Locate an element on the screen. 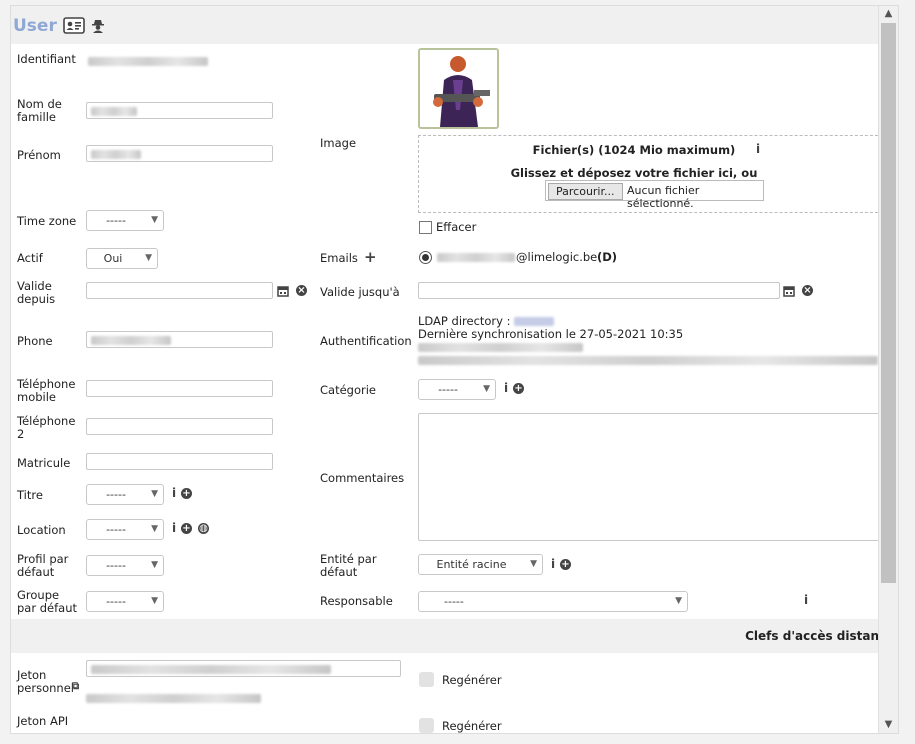 Image resolution: width=915 pixels, height=744 pixels. valide-jusqua-label: Valide jusqu'à is located at coordinates (360, 292).